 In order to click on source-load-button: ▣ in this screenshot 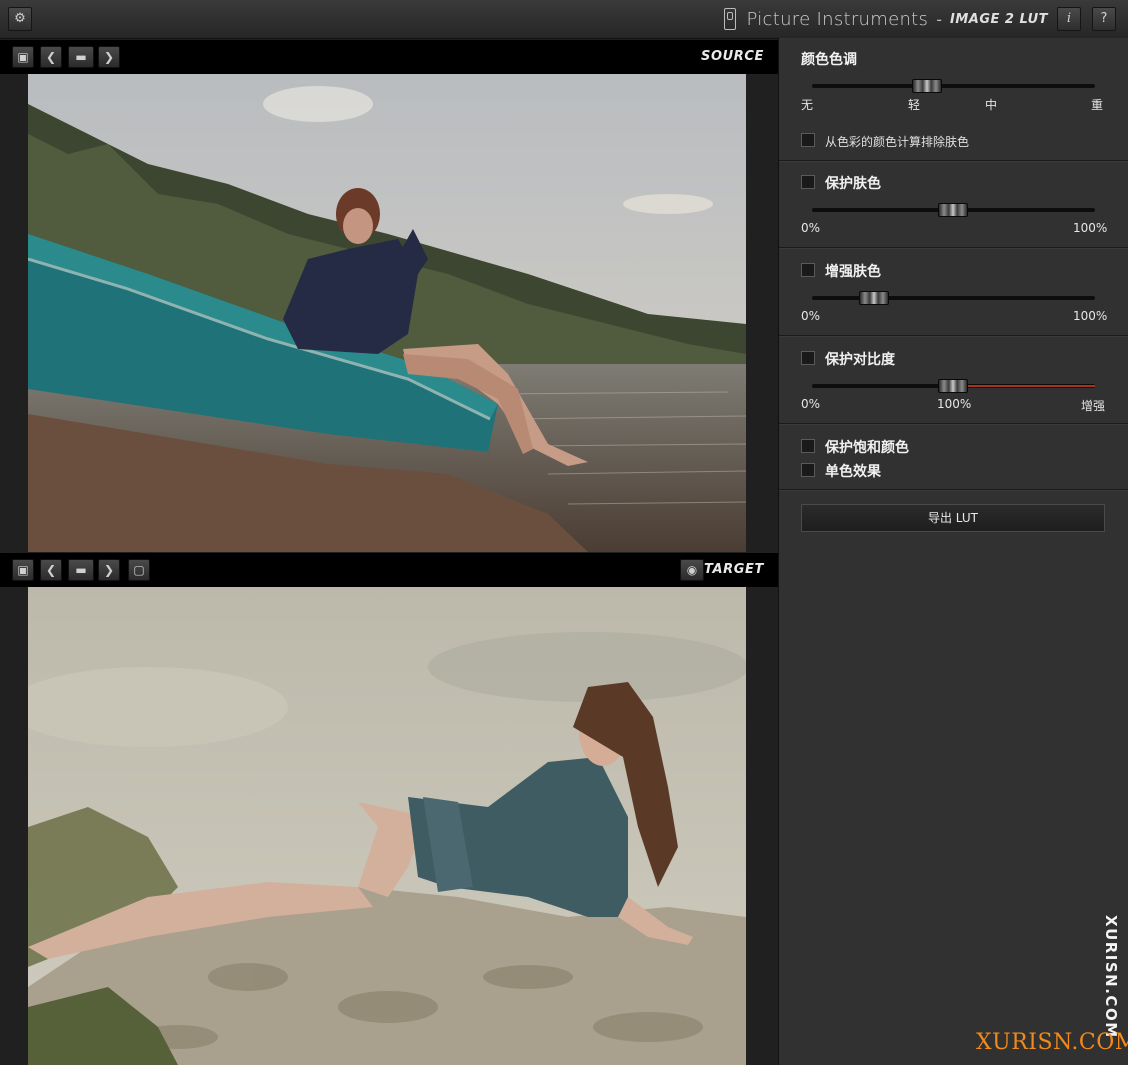, I will do `click(23, 57)`.